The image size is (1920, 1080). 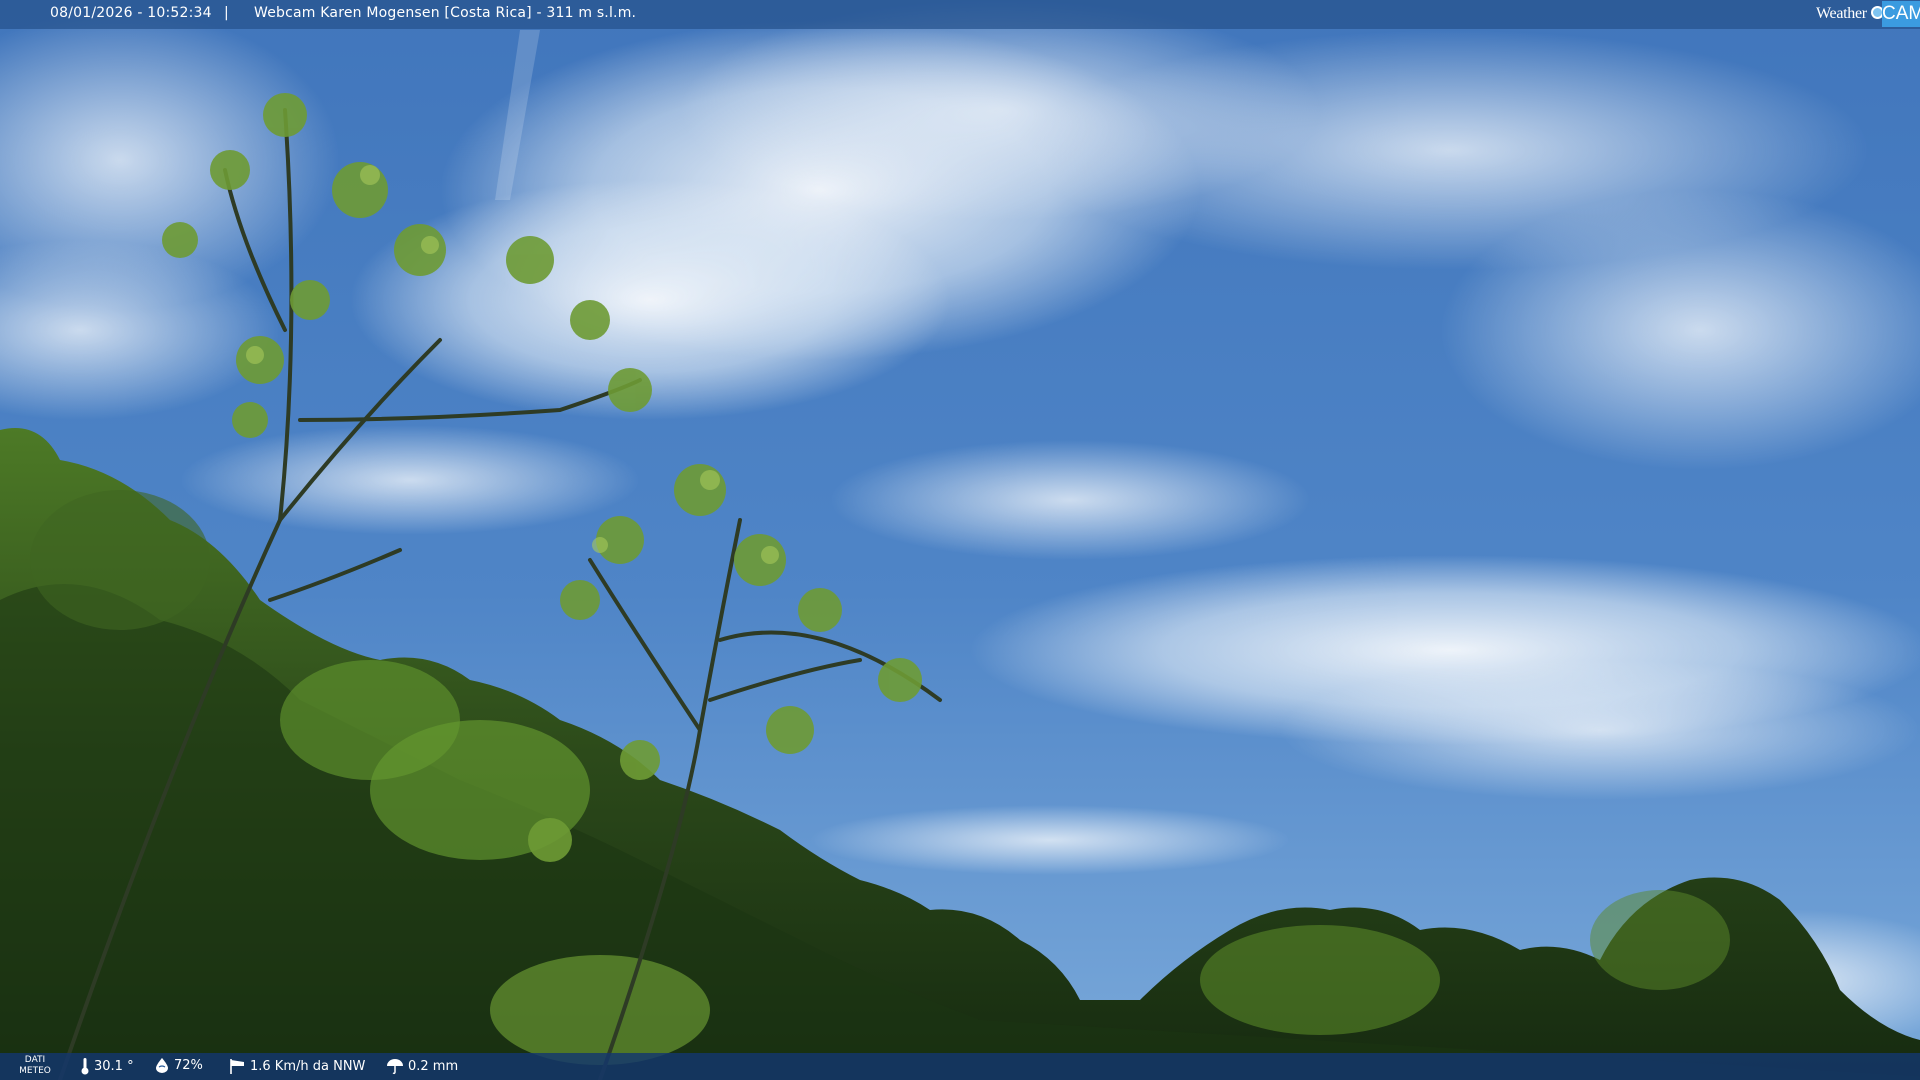 What do you see at coordinates (1901, 14) in the screenshot?
I see `logo-cam: CAM` at bounding box center [1901, 14].